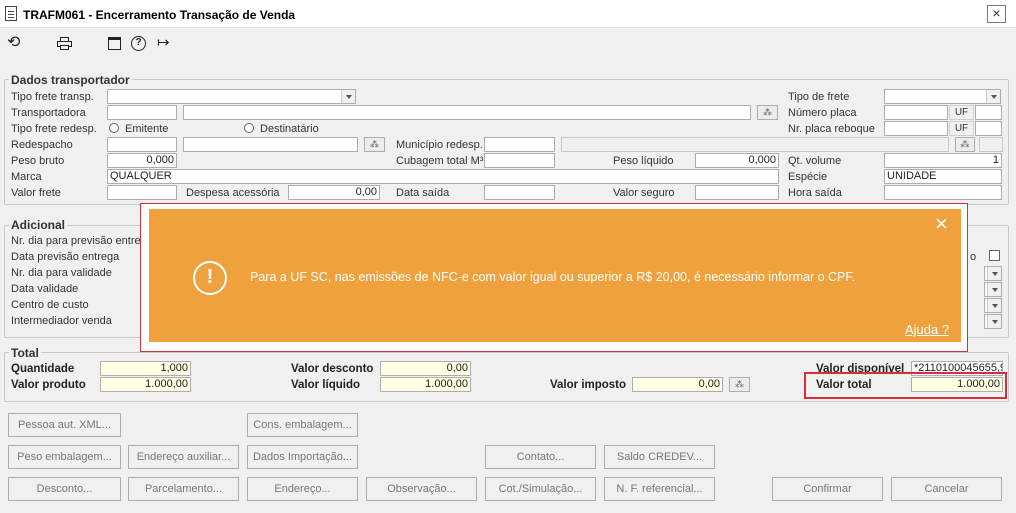 This screenshot has height=513, width=1016. Describe the element at coordinates (82, 241) in the screenshot. I see `adicional-label: Nr. dia para previsão entrega` at that location.